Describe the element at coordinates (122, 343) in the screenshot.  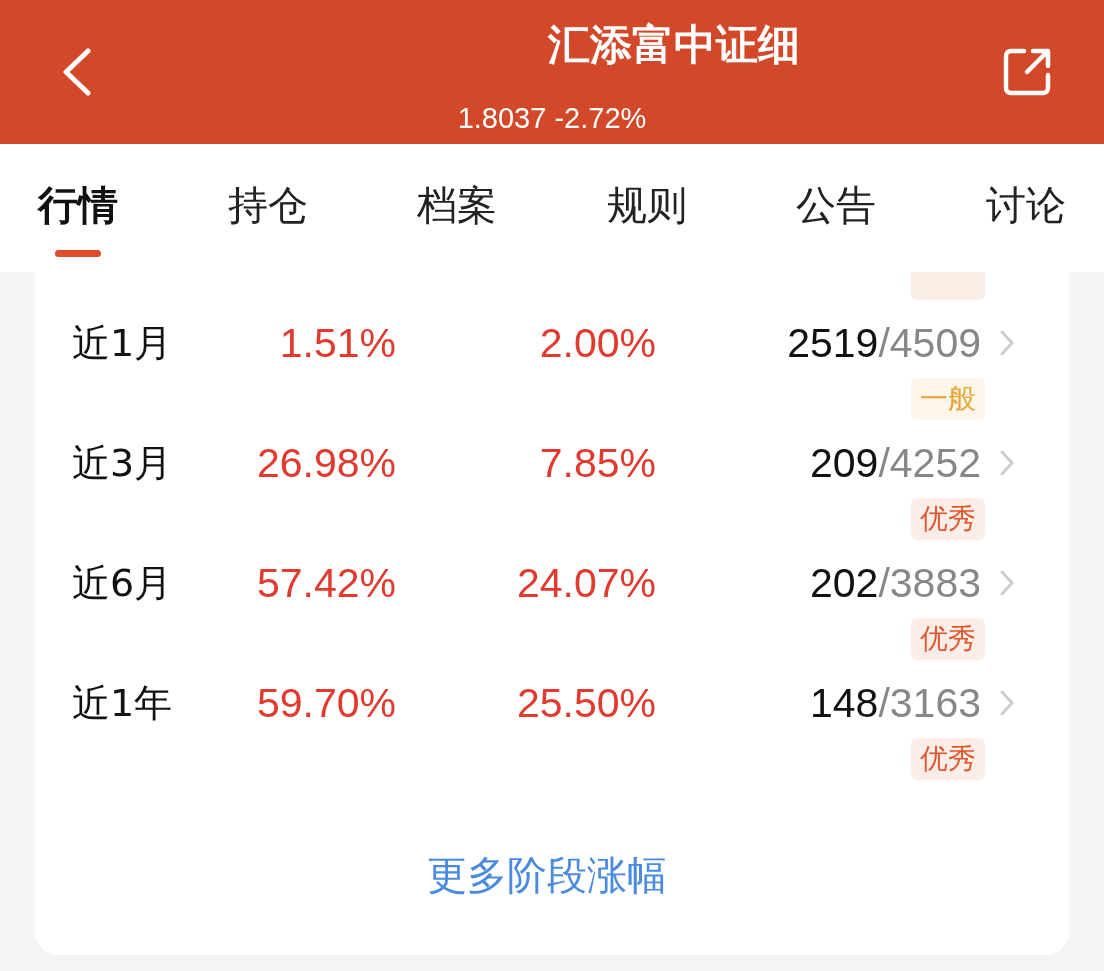
I see `period-label: 近1月` at that location.